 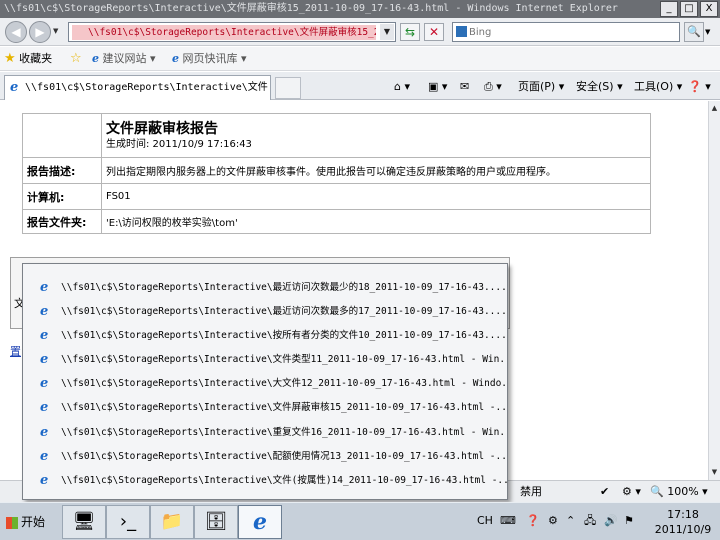 What do you see at coordinates (658, 87) in the screenshot?
I see `tools-menu: 工具(O) ▾` at bounding box center [658, 87].